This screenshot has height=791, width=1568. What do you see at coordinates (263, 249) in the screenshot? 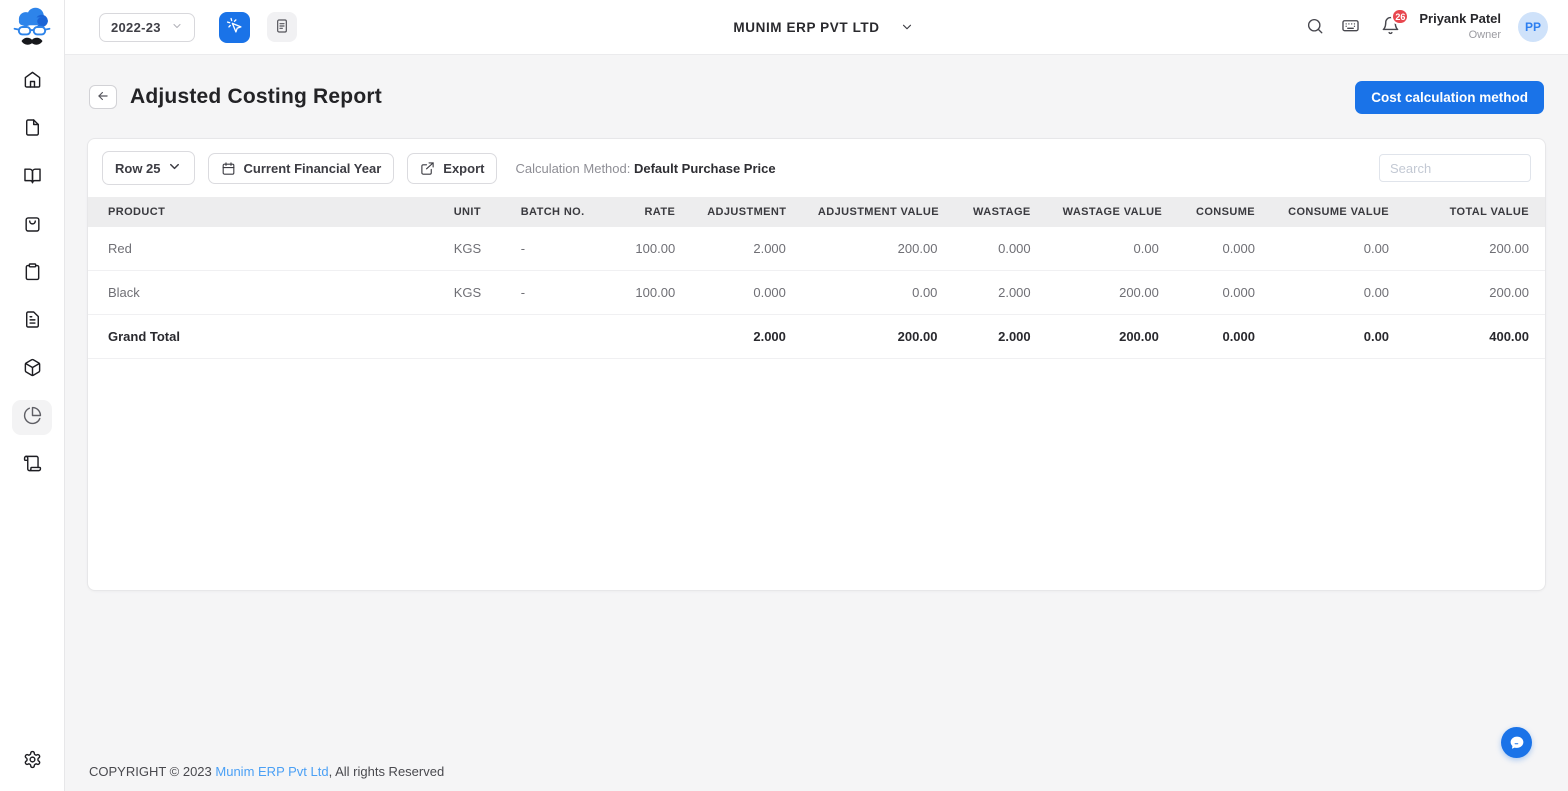
I see `cell-product: Red` at bounding box center [263, 249].